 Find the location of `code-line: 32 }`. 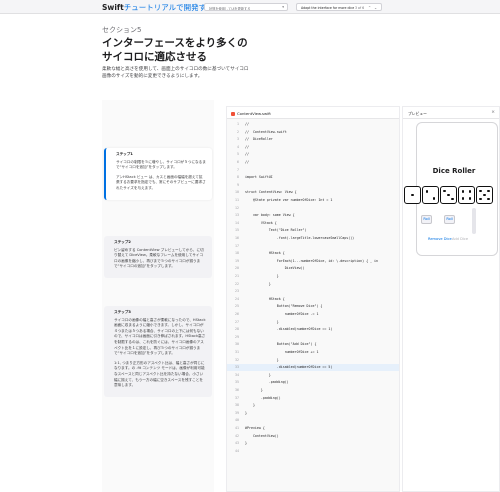

code-line: 32 } is located at coordinates (313, 360).